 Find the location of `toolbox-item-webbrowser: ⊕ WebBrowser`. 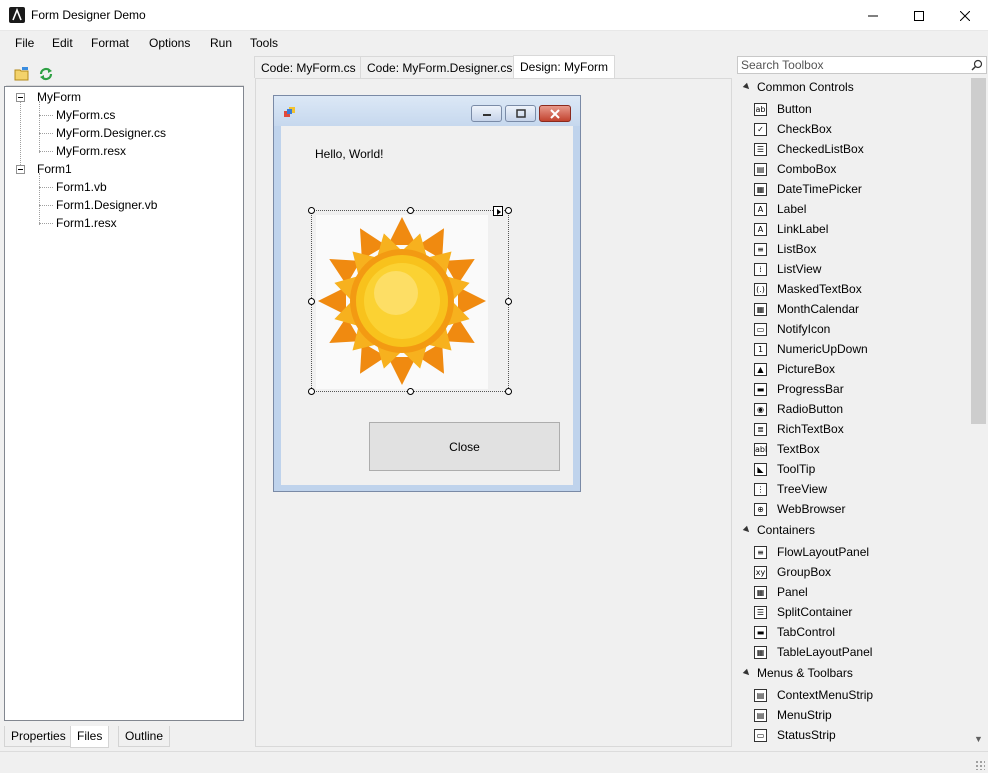

toolbox-item-webbrowser: ⊕ WebBrowser is located at coordinates (851, 509).